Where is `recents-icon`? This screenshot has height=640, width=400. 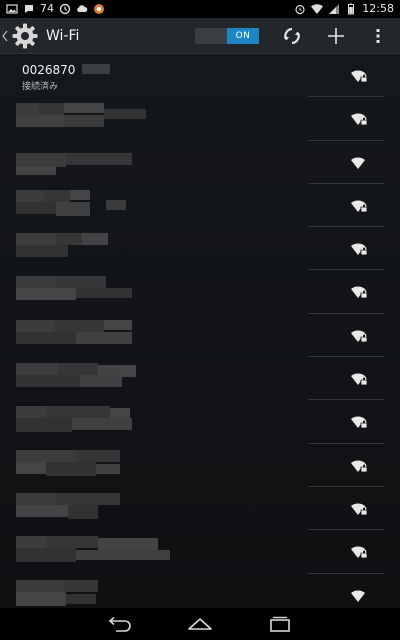
recents-icon is located at coordinates (280, 624).